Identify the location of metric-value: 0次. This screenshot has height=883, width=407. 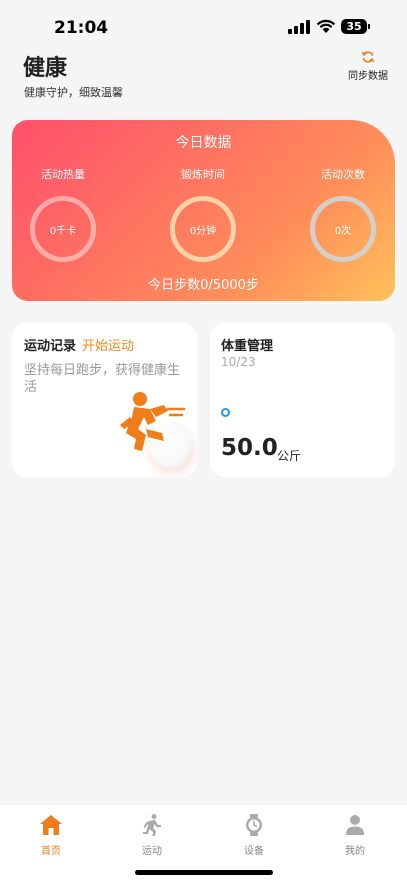
(343, 231).